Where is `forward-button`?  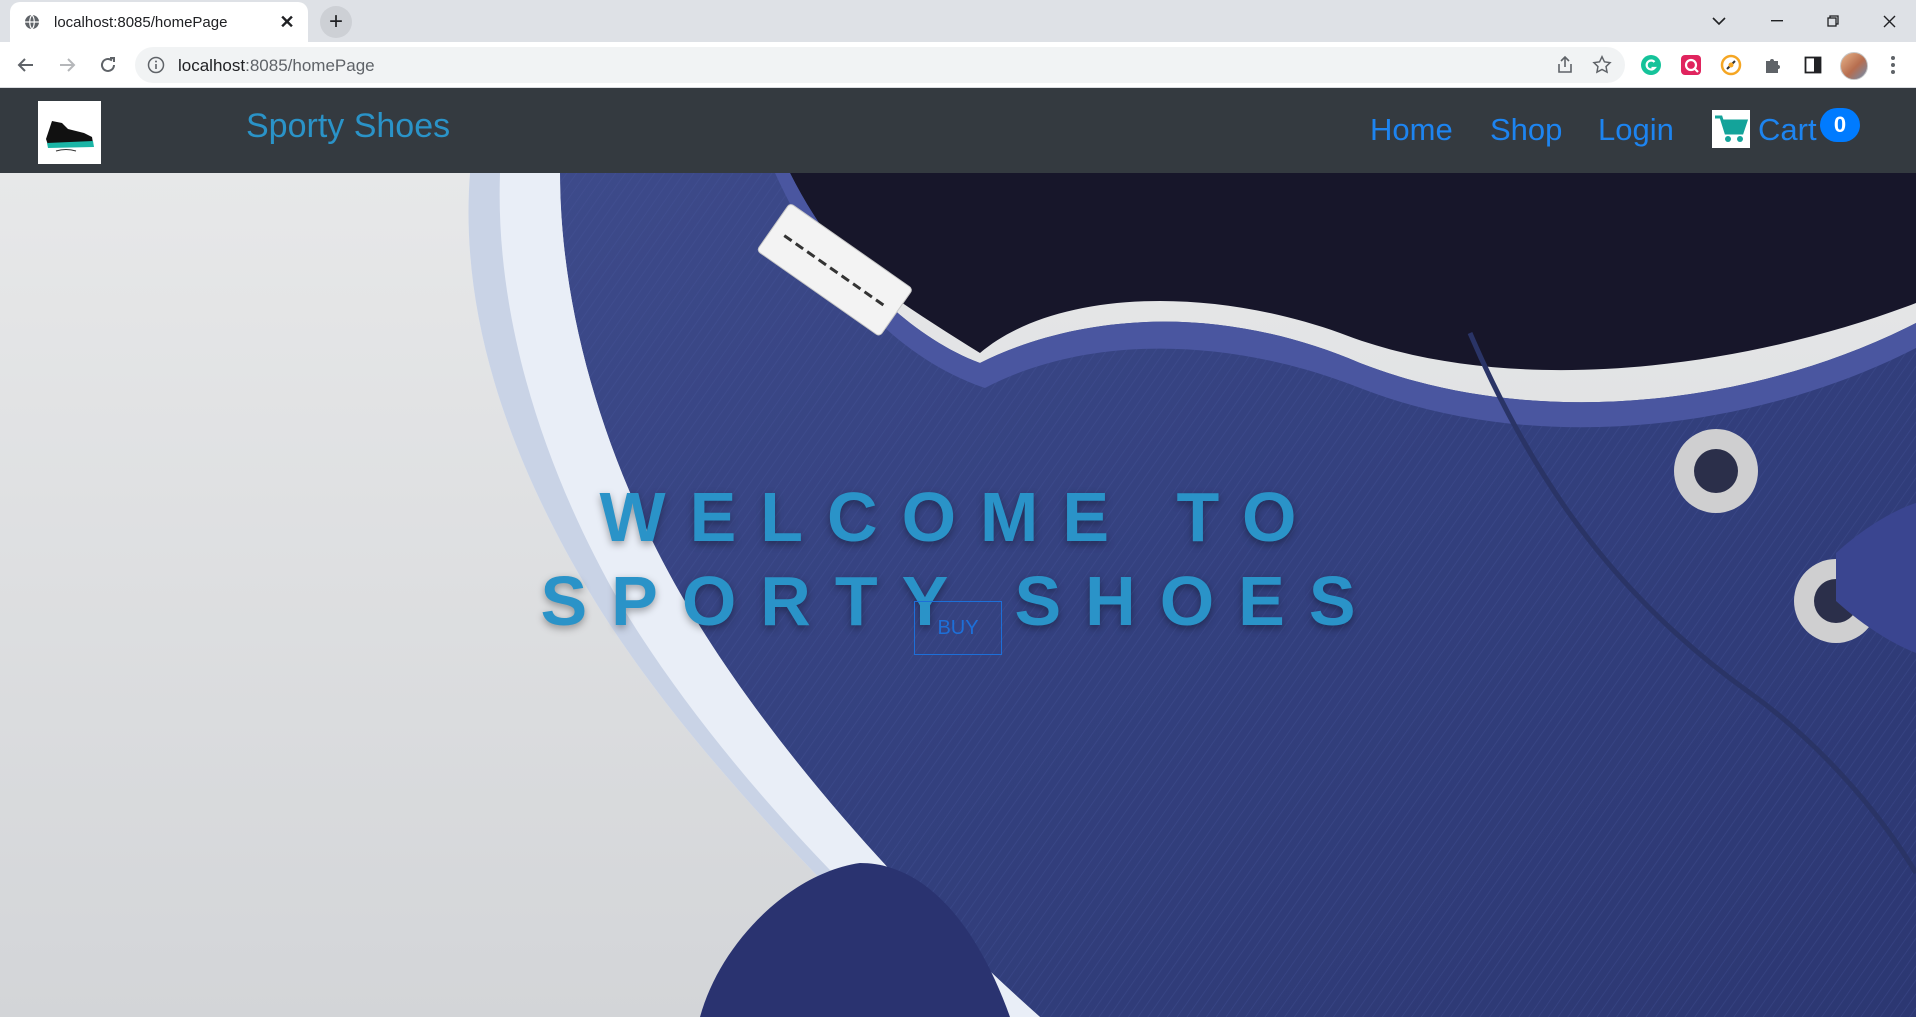
forward-button is located at coordinates (67, 65).